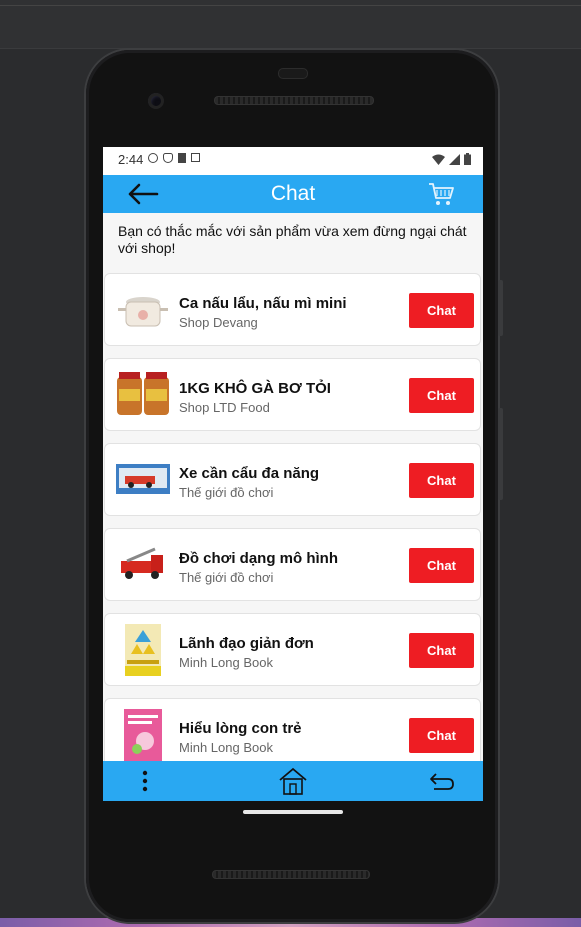 Image resolution: width=581 pixels, height=927 pixels. I want to click on sd-card-icon, so click(182, 158).